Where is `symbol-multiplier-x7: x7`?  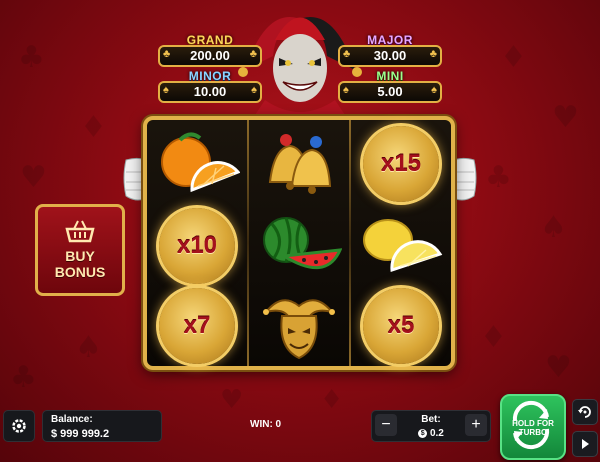
symbol-multiplier-x7: x7 is located at coordinates (197, 326).